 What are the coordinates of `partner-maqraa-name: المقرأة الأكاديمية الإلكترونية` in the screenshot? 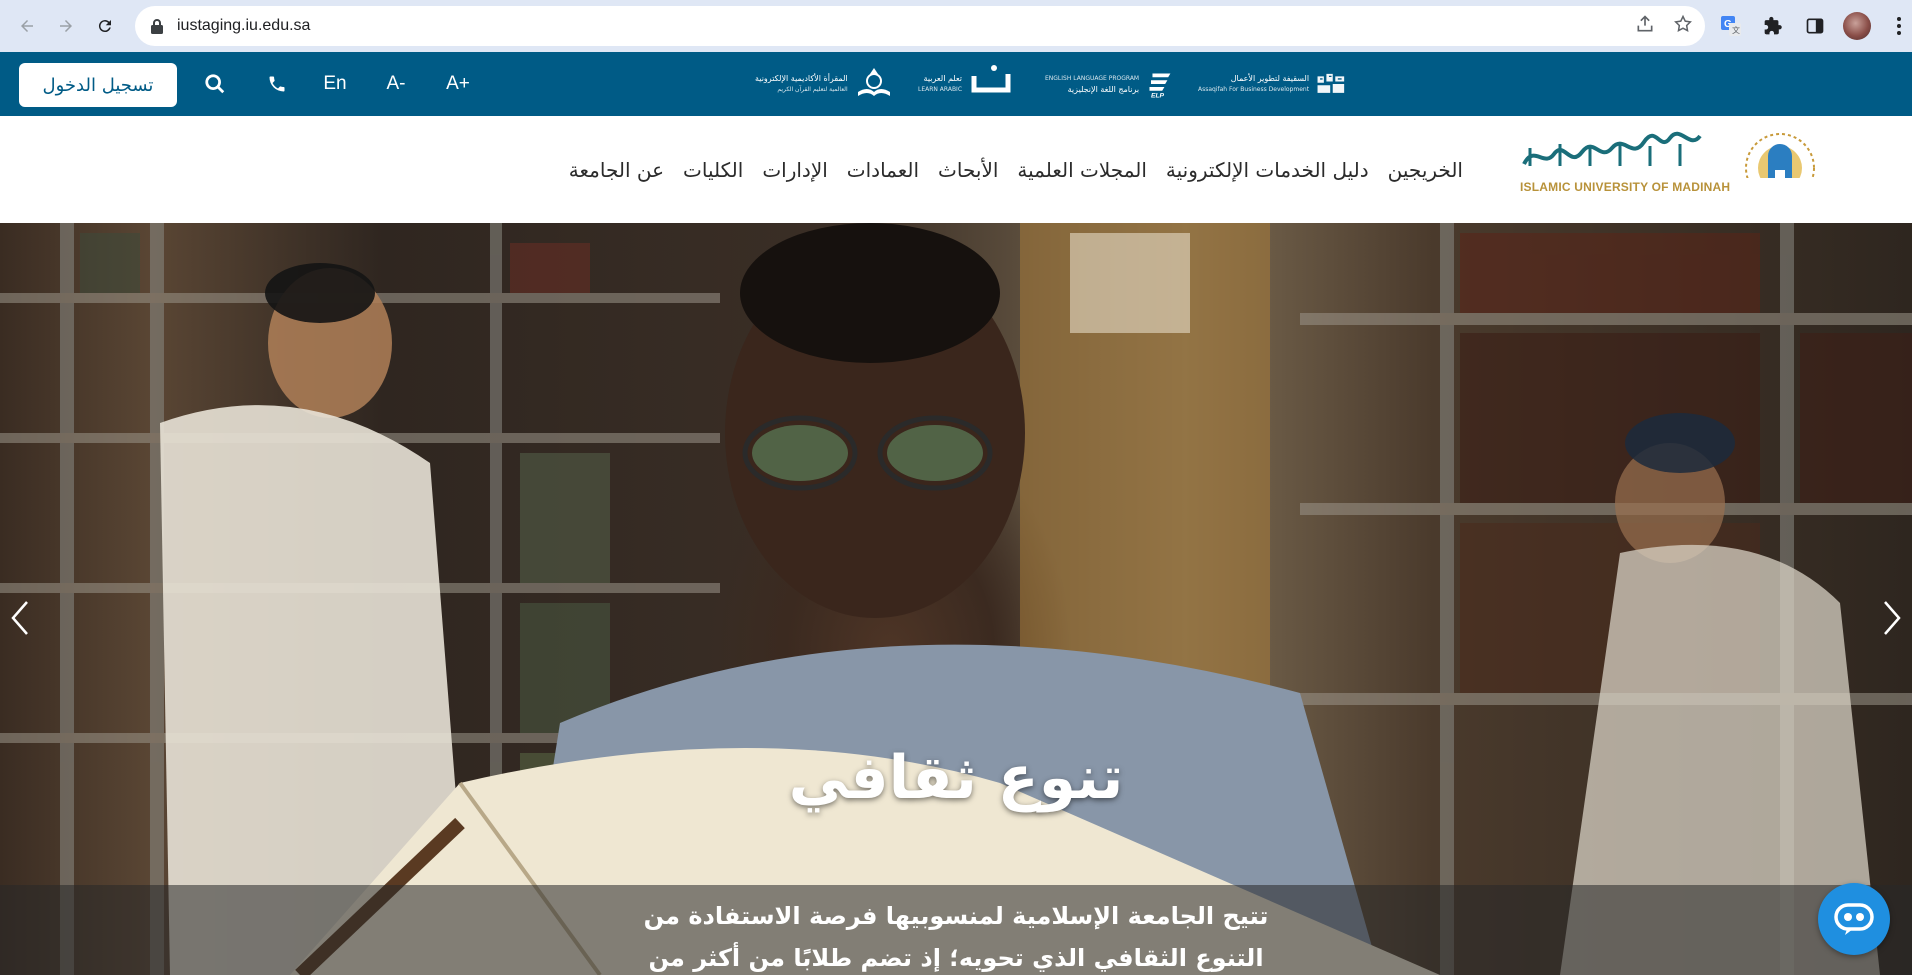 It's located at (801, 78).